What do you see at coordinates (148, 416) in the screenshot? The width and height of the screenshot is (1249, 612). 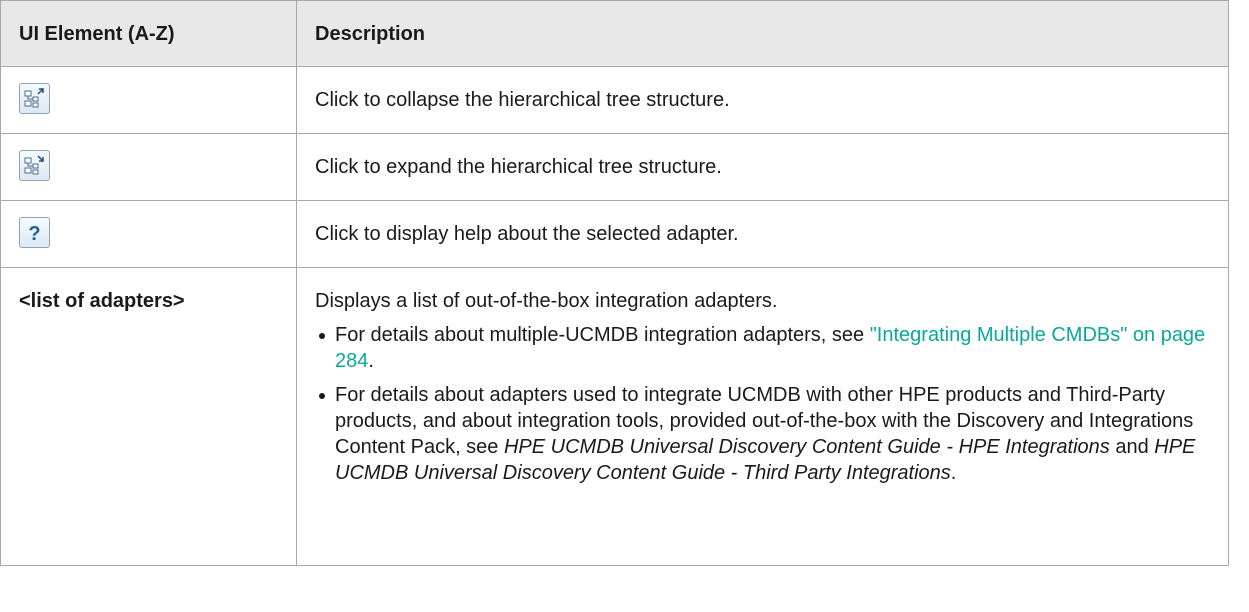 I see `ui-element-cell: <list of adapters>` at bounding box center [148, 416].